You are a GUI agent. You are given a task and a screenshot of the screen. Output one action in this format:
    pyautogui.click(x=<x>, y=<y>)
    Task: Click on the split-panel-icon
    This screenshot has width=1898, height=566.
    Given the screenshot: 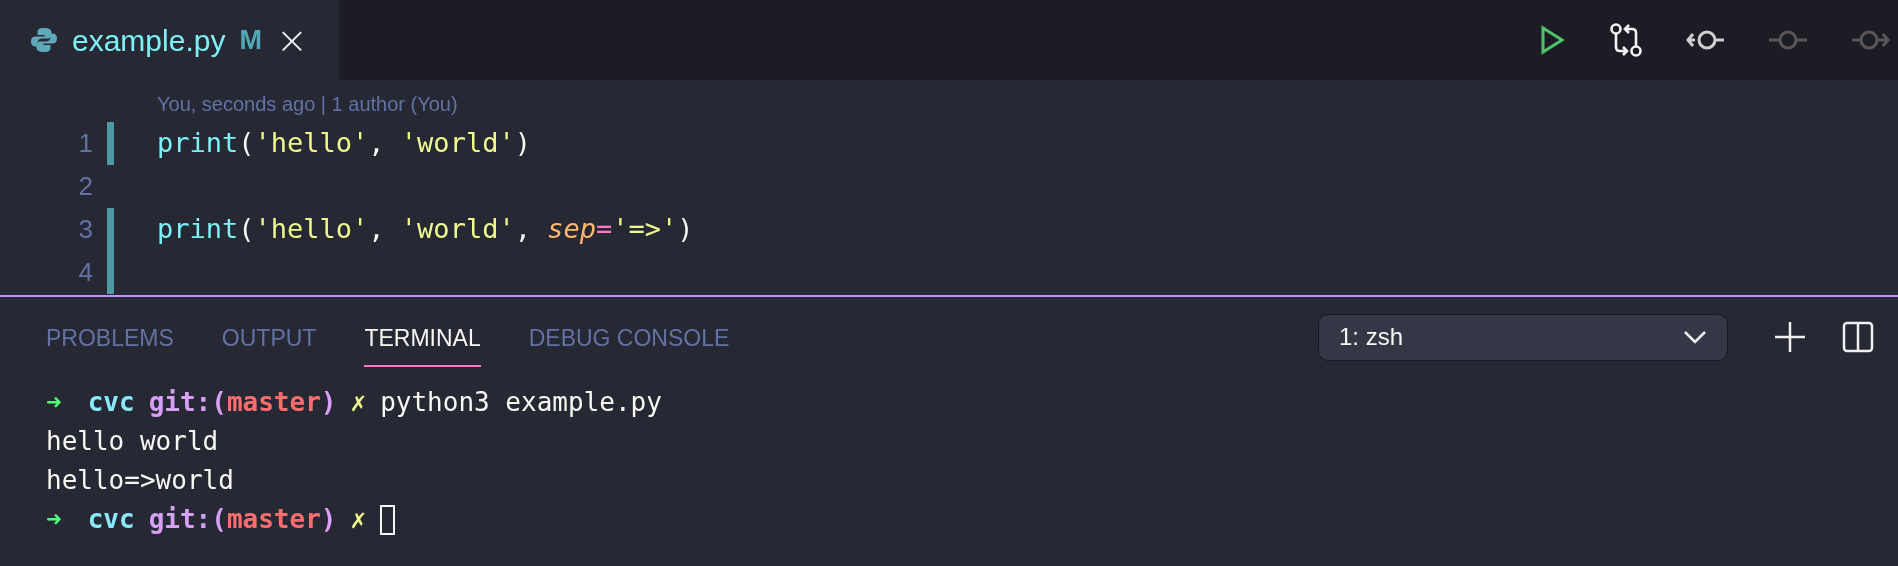 What is the action you would take?
    pyautogui.click(x=1858, y=337)
    